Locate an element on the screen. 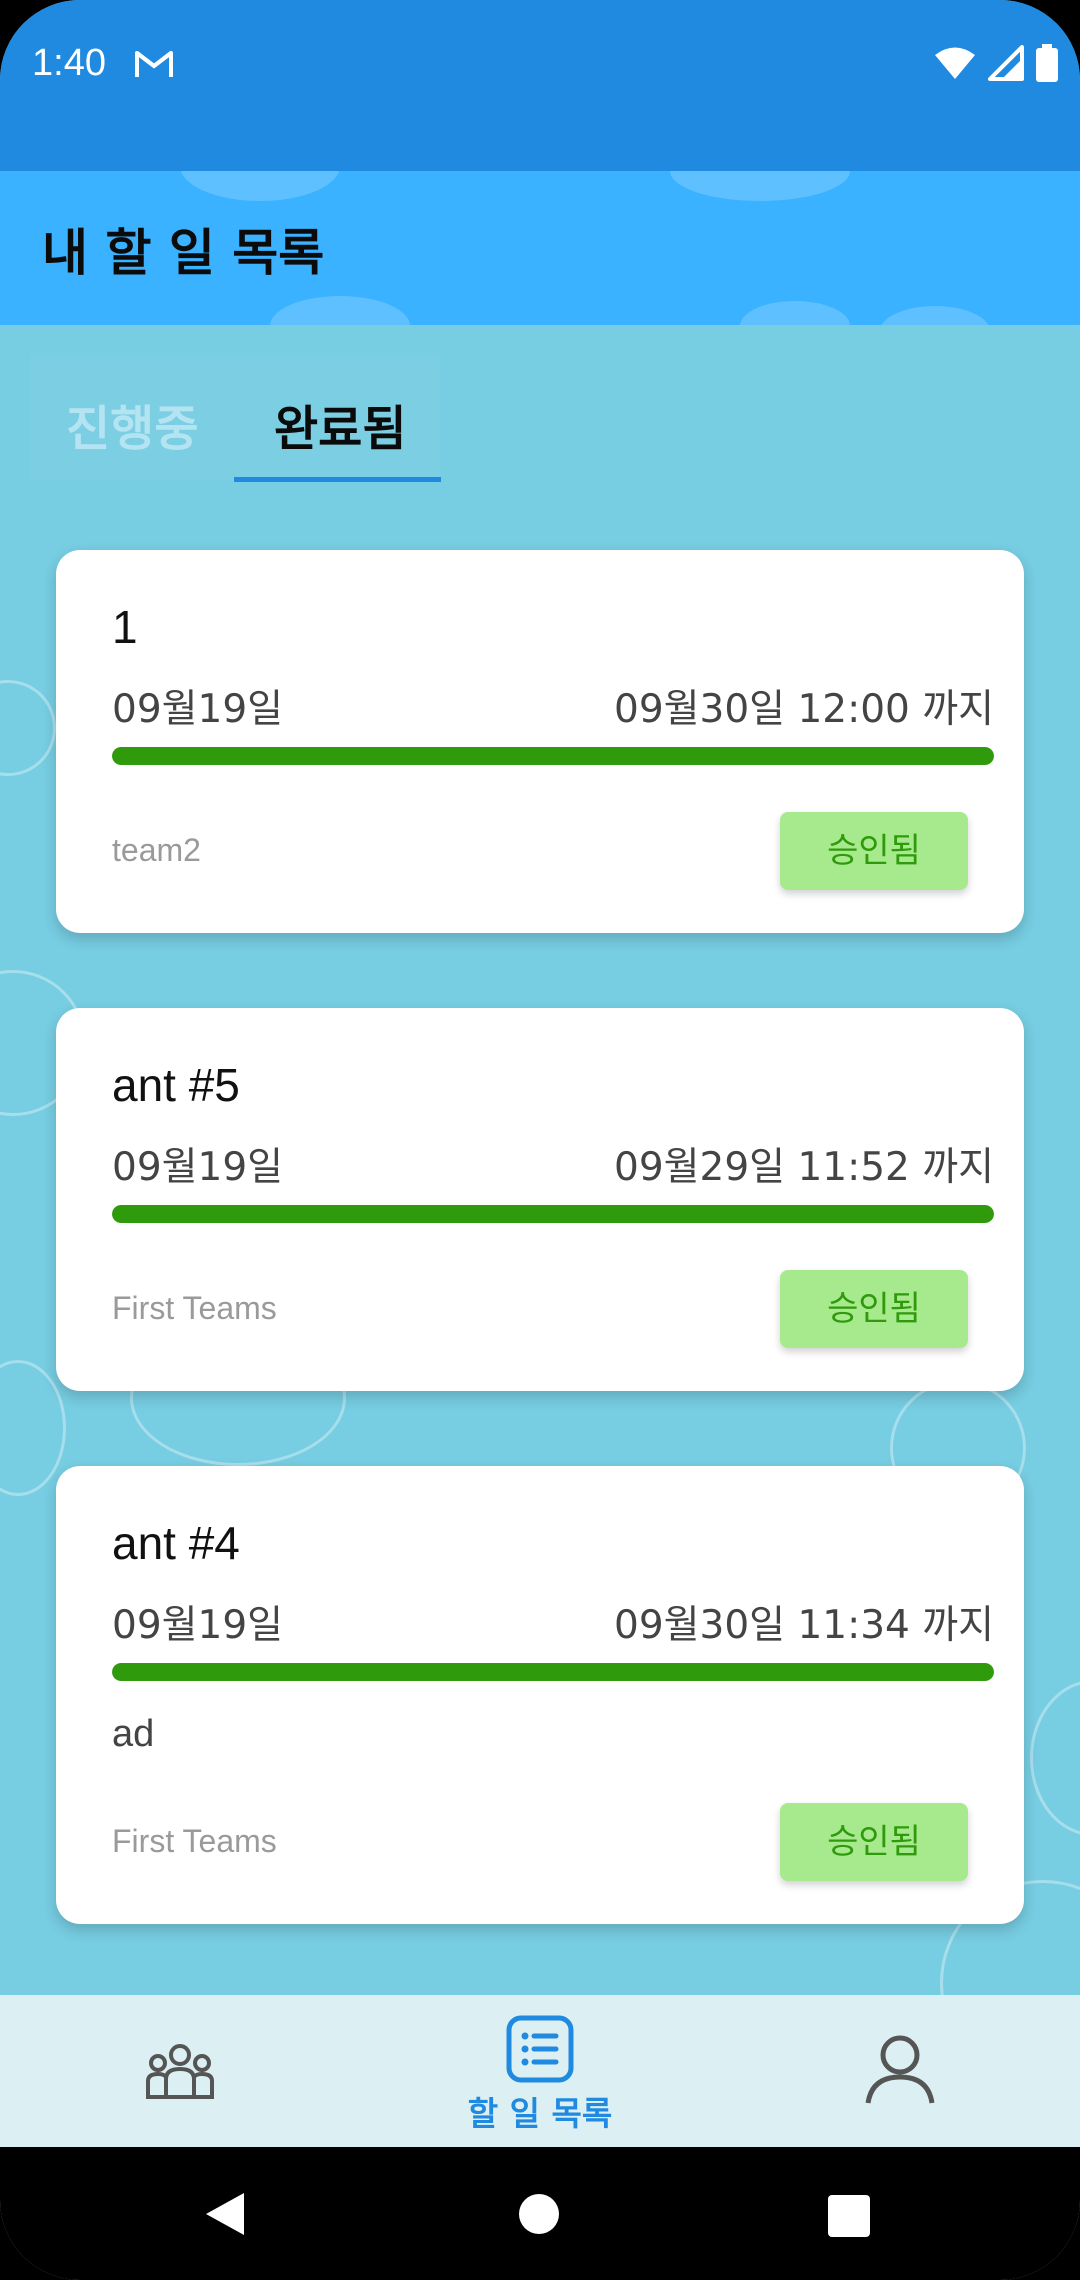 This screenshot has height=2280, width=1080. team-icon is located at coordinates (180, 2073).